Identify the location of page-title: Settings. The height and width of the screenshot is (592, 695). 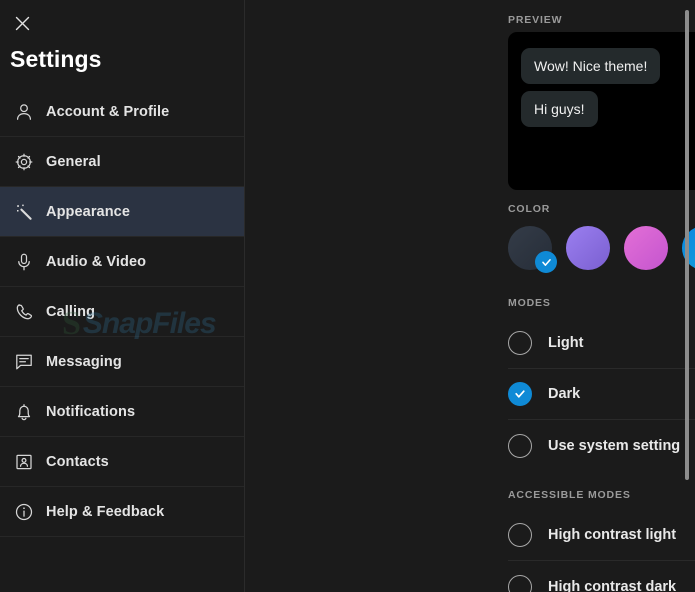
(56, 59).